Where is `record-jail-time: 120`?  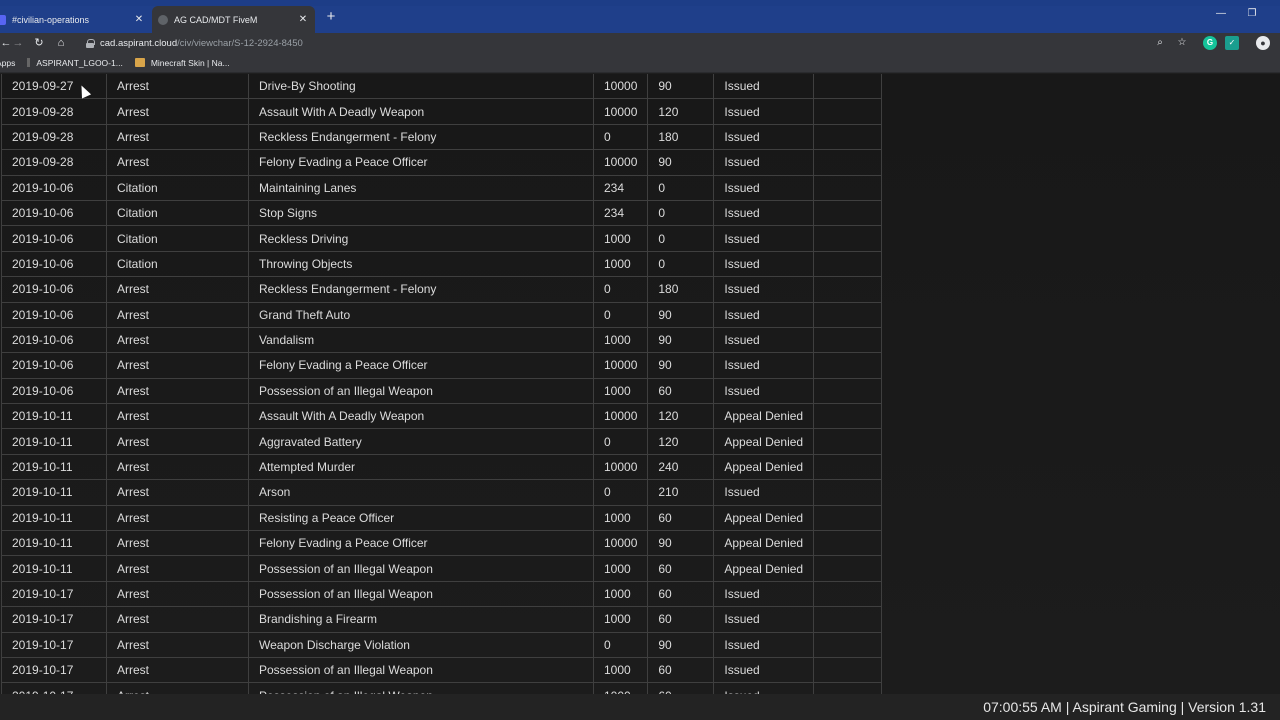
record-jail-time: 120 is located at coordinates (681, 111).